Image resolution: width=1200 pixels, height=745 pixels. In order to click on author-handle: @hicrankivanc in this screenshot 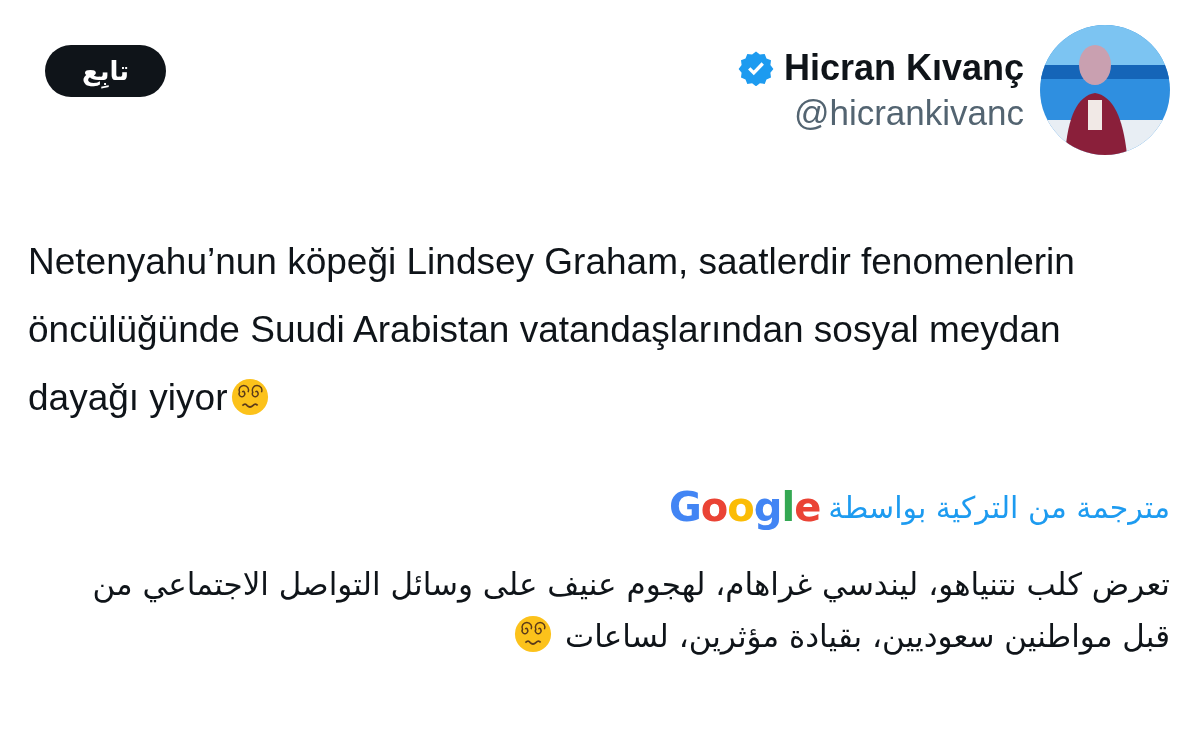, I will do `click(908, 113)`.